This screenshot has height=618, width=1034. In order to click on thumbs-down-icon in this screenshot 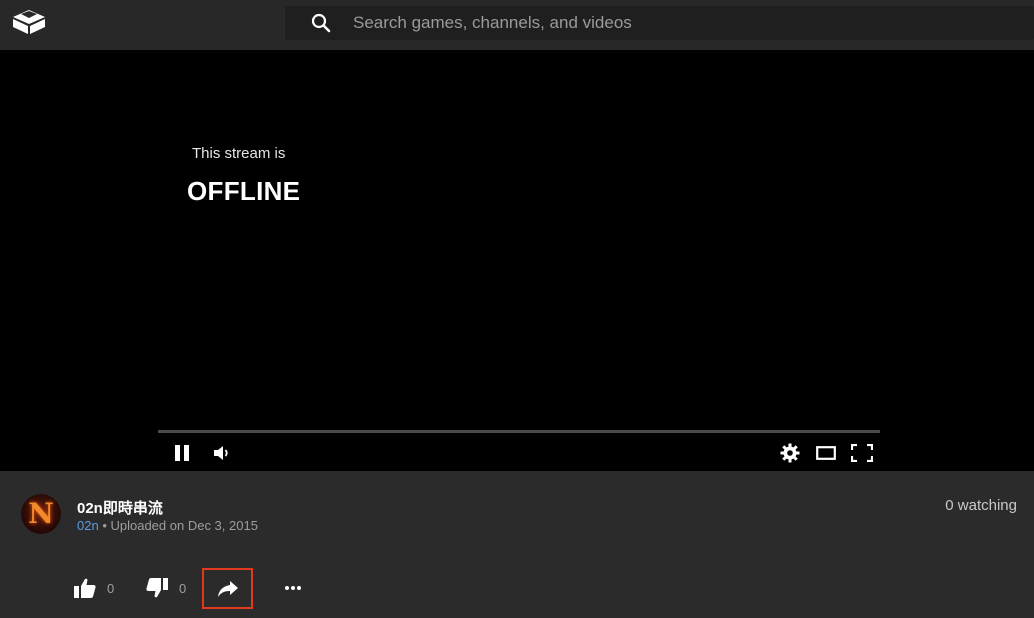, I will do `click(157, 588)`.